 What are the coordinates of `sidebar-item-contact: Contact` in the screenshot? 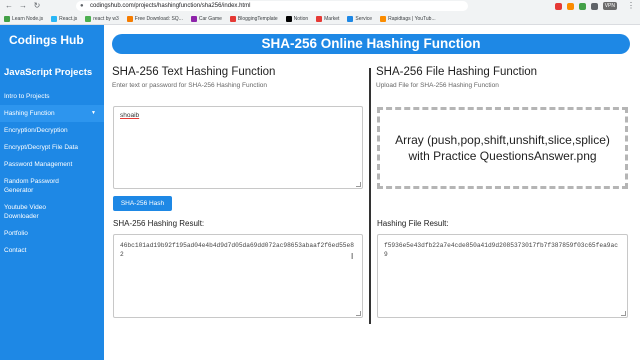 It's located at (52, 250).